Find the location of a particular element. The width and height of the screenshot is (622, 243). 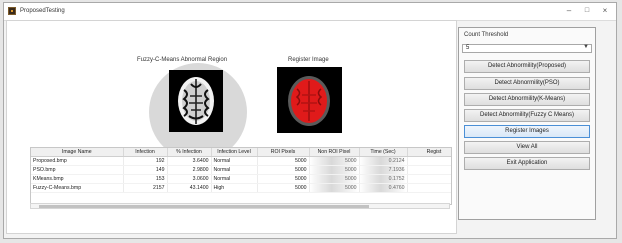

close-button: × is located at coordinates (605, 11).